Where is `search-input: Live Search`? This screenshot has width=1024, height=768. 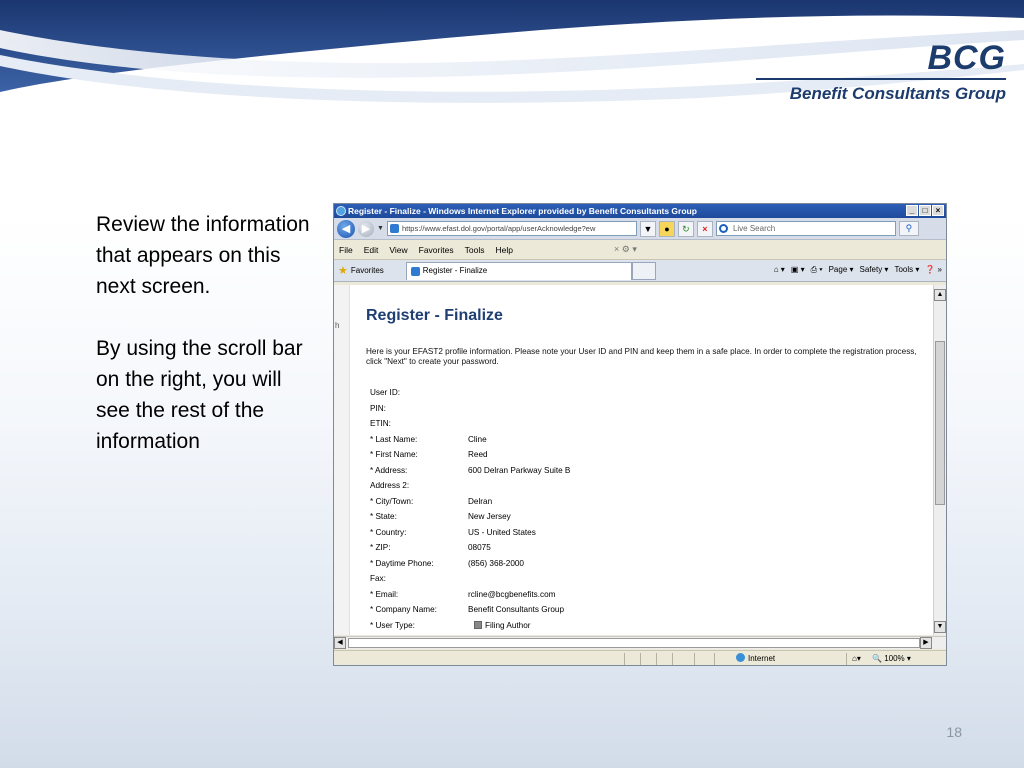
search-input: Live Search is located at coordinates (805, 228).